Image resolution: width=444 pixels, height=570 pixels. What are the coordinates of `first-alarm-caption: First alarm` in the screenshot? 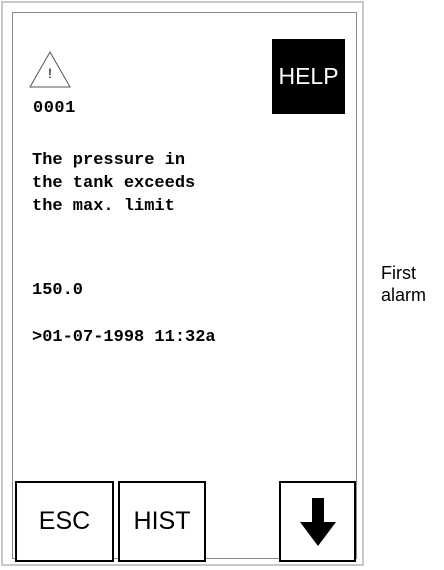 It's located at (404, 284).